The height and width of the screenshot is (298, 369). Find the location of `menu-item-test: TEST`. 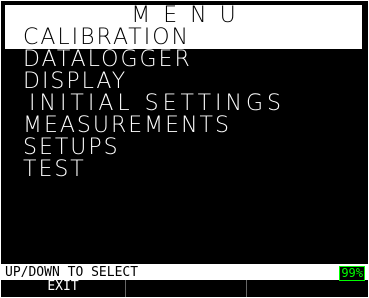

menu-item-test: TEST is located at coordinates (183, 170).